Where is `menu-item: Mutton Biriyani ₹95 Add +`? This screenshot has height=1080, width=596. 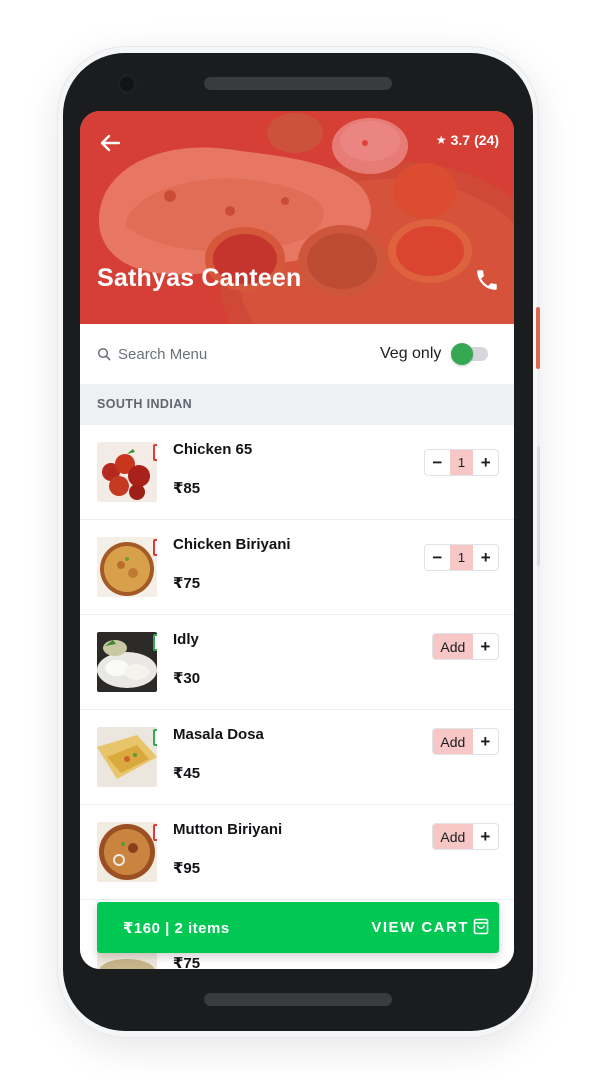 menu-item: Mutton Biriyani ₹95 Add + is located at coordinates (297, 852).